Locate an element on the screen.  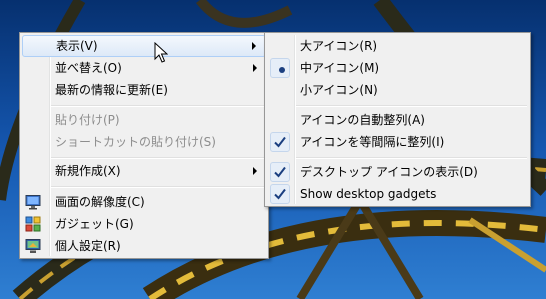
menu-item-screen-resolution: 画面の解像度(C) is located at coordinates (144, 202).